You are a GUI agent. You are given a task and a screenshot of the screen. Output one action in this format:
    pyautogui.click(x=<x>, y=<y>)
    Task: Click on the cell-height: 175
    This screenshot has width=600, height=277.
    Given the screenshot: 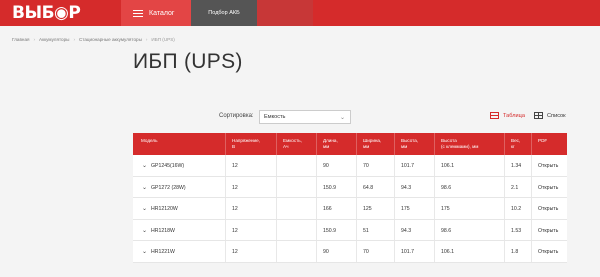 What is the action you would take?
    pyautogui.click(x=405, y=209)
    